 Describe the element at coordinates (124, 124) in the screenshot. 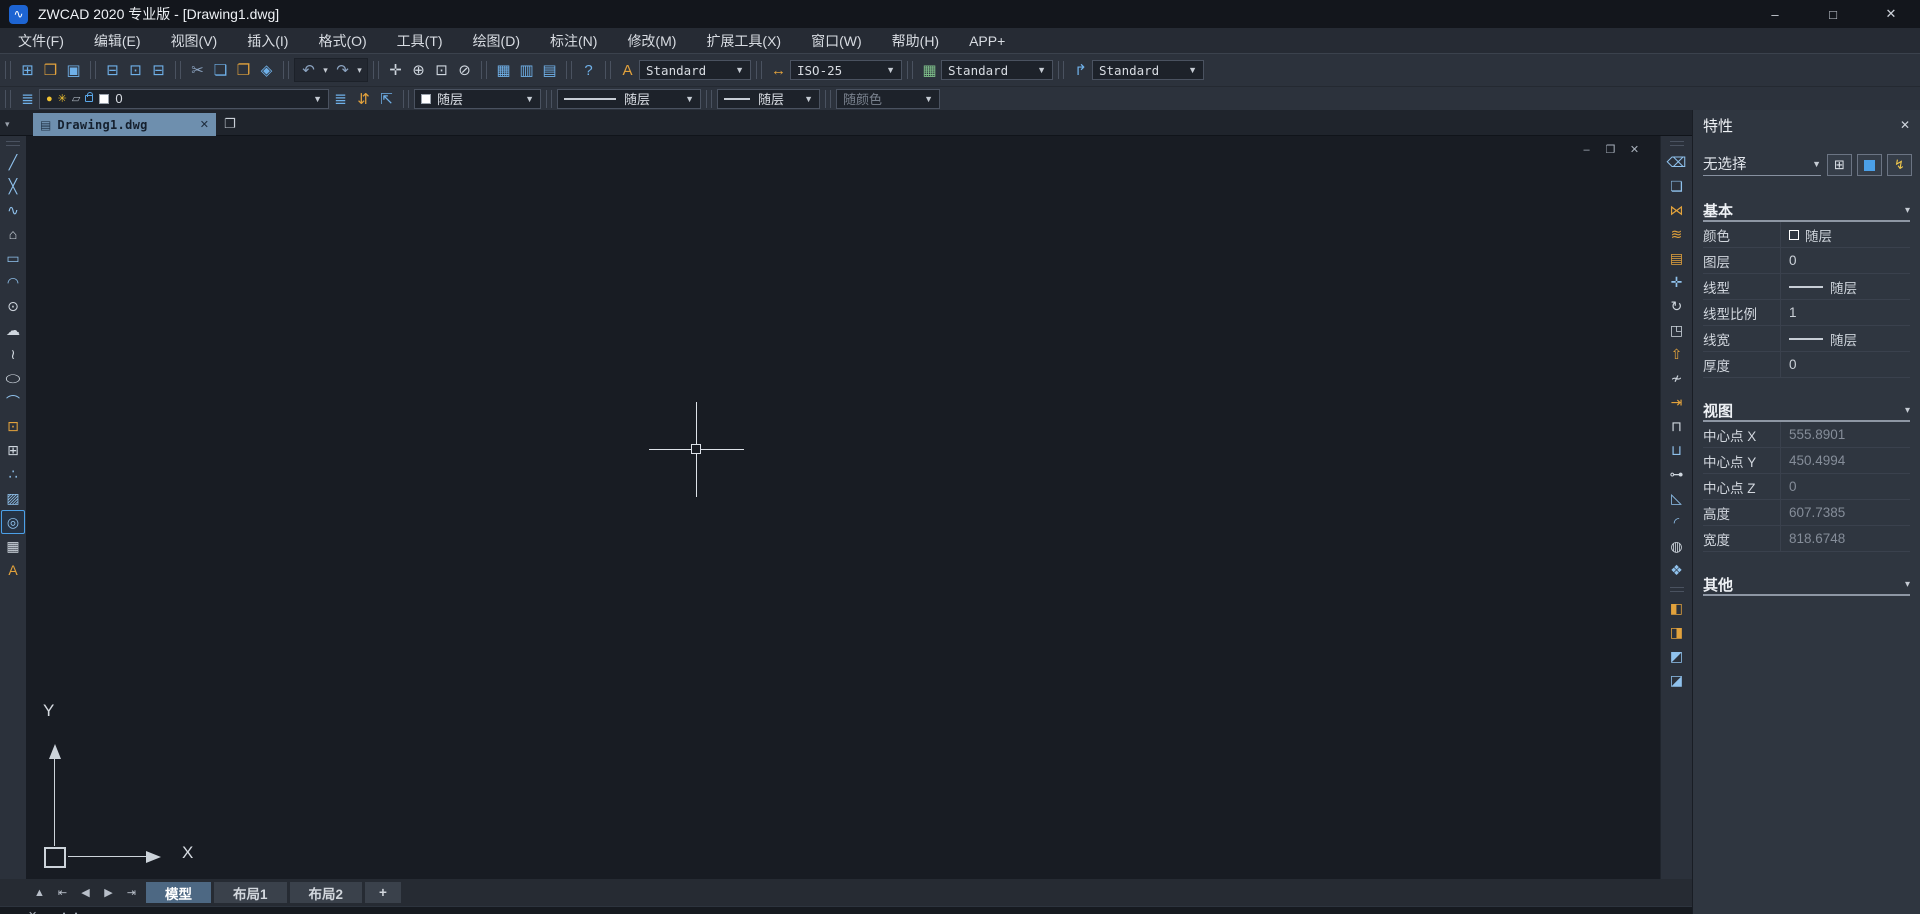

I see `document-tab-drawing1: ▤ Drawing1.dwg ✕` at that location.